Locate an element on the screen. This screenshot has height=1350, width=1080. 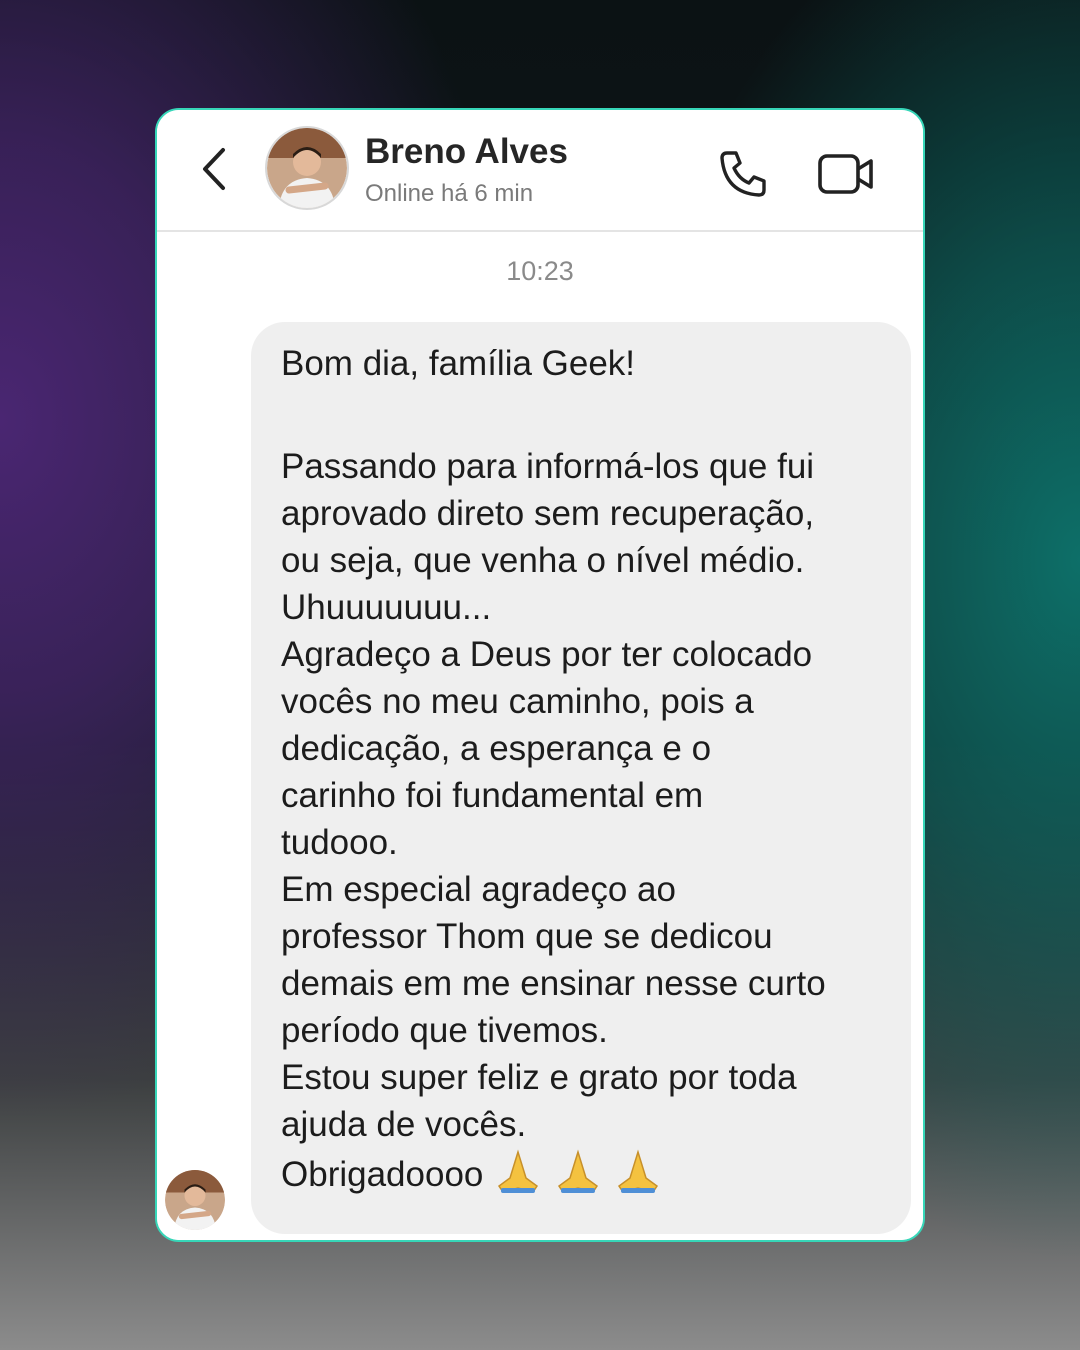
message-line: dedicação, a esperança e o is located at coordinates (496, 748).